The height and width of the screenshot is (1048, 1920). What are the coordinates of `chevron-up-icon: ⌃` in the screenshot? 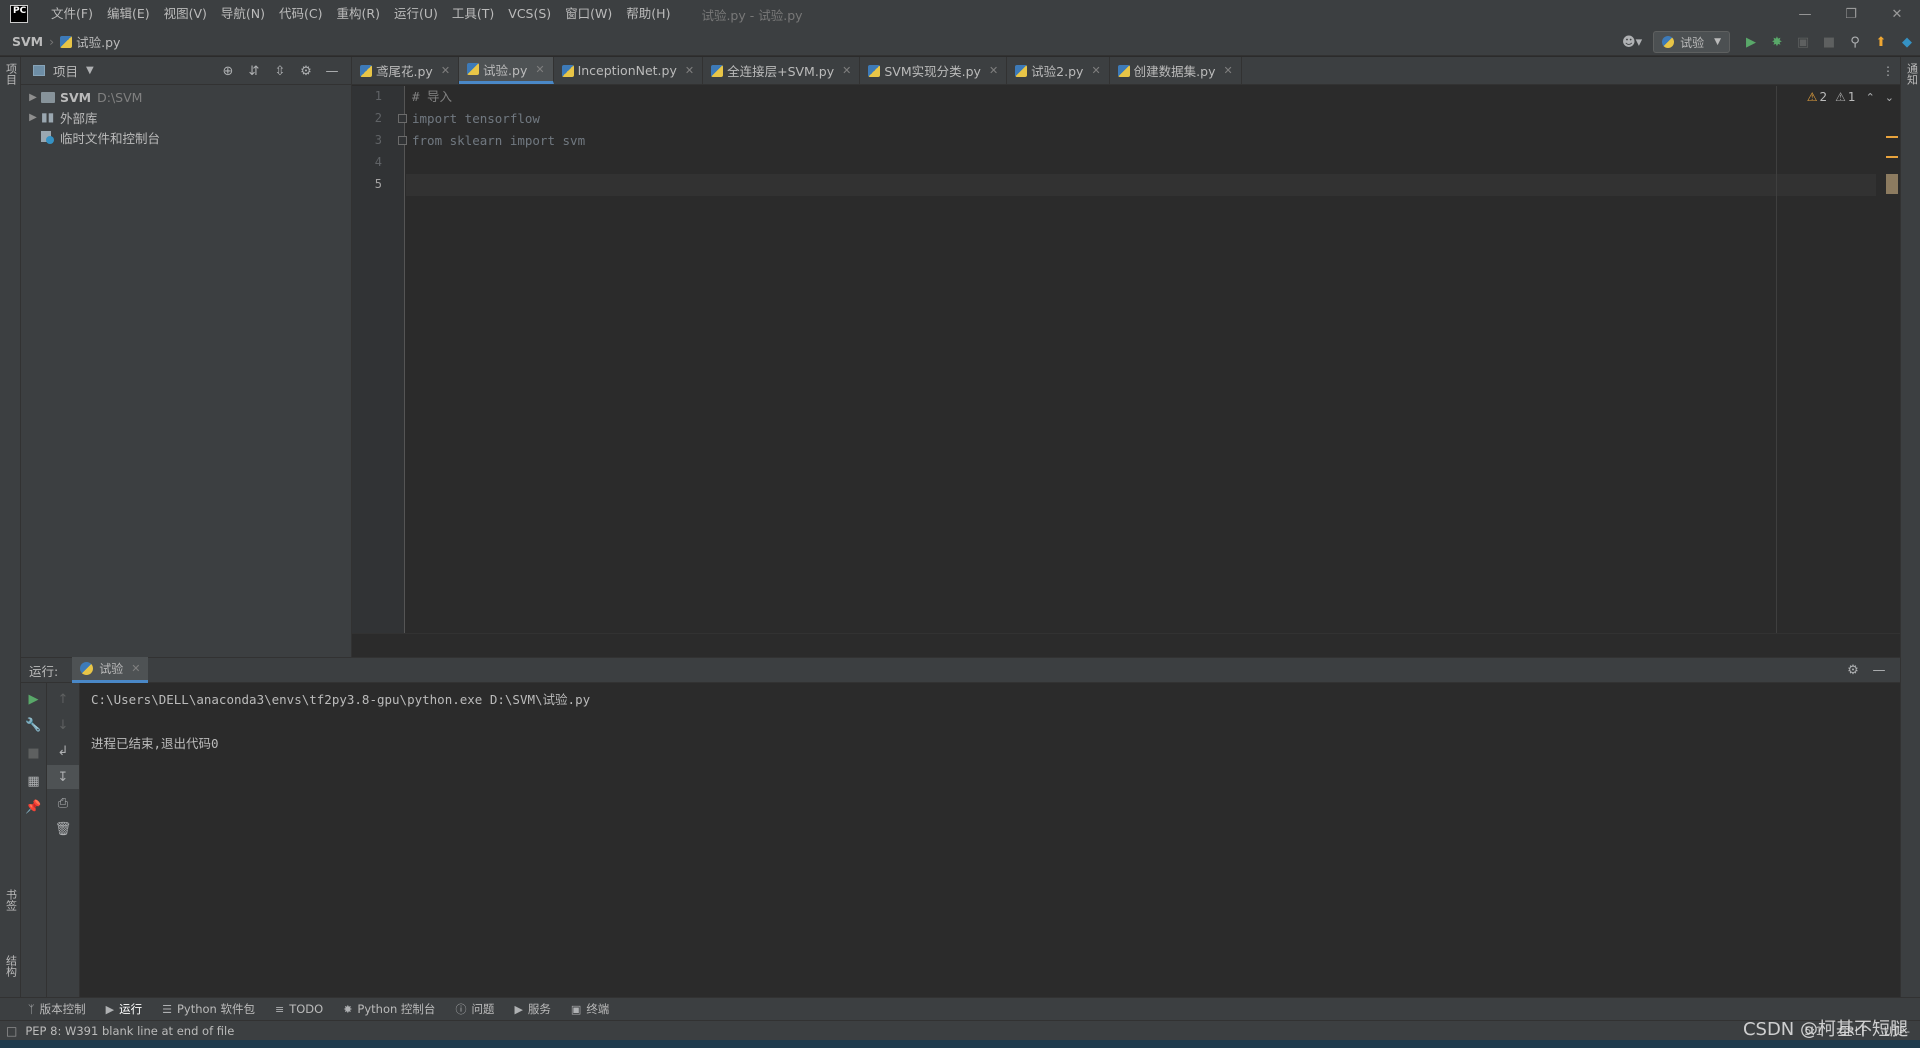 It's located at (1870, 97).